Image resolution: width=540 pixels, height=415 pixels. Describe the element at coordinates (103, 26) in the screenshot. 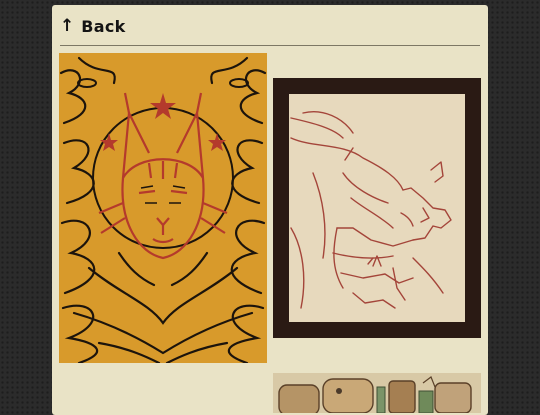

I see `back-label: Back` at that location.